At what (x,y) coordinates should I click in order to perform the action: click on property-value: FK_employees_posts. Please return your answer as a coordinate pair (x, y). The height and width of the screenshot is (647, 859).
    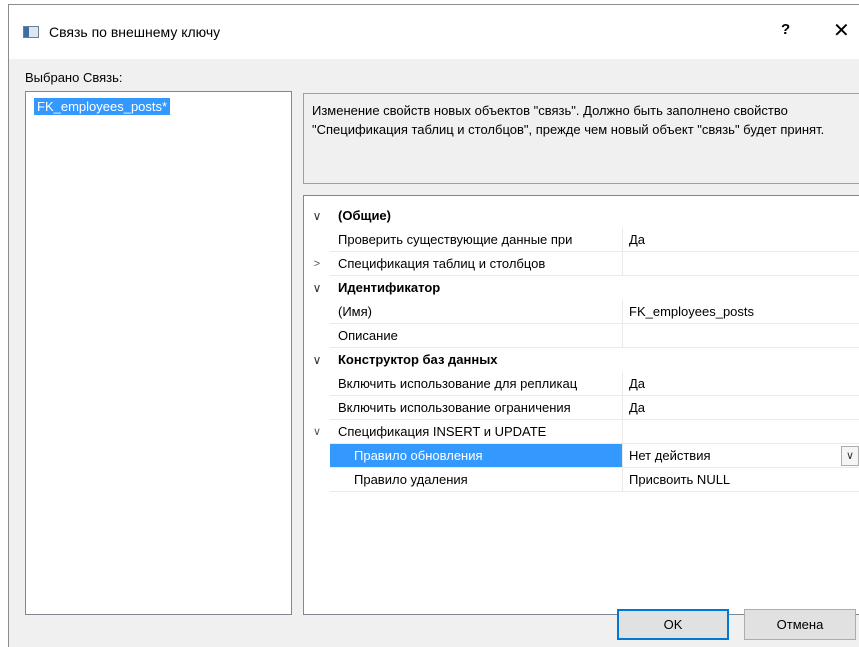
    Looking at the image, I should click on (741, 312).